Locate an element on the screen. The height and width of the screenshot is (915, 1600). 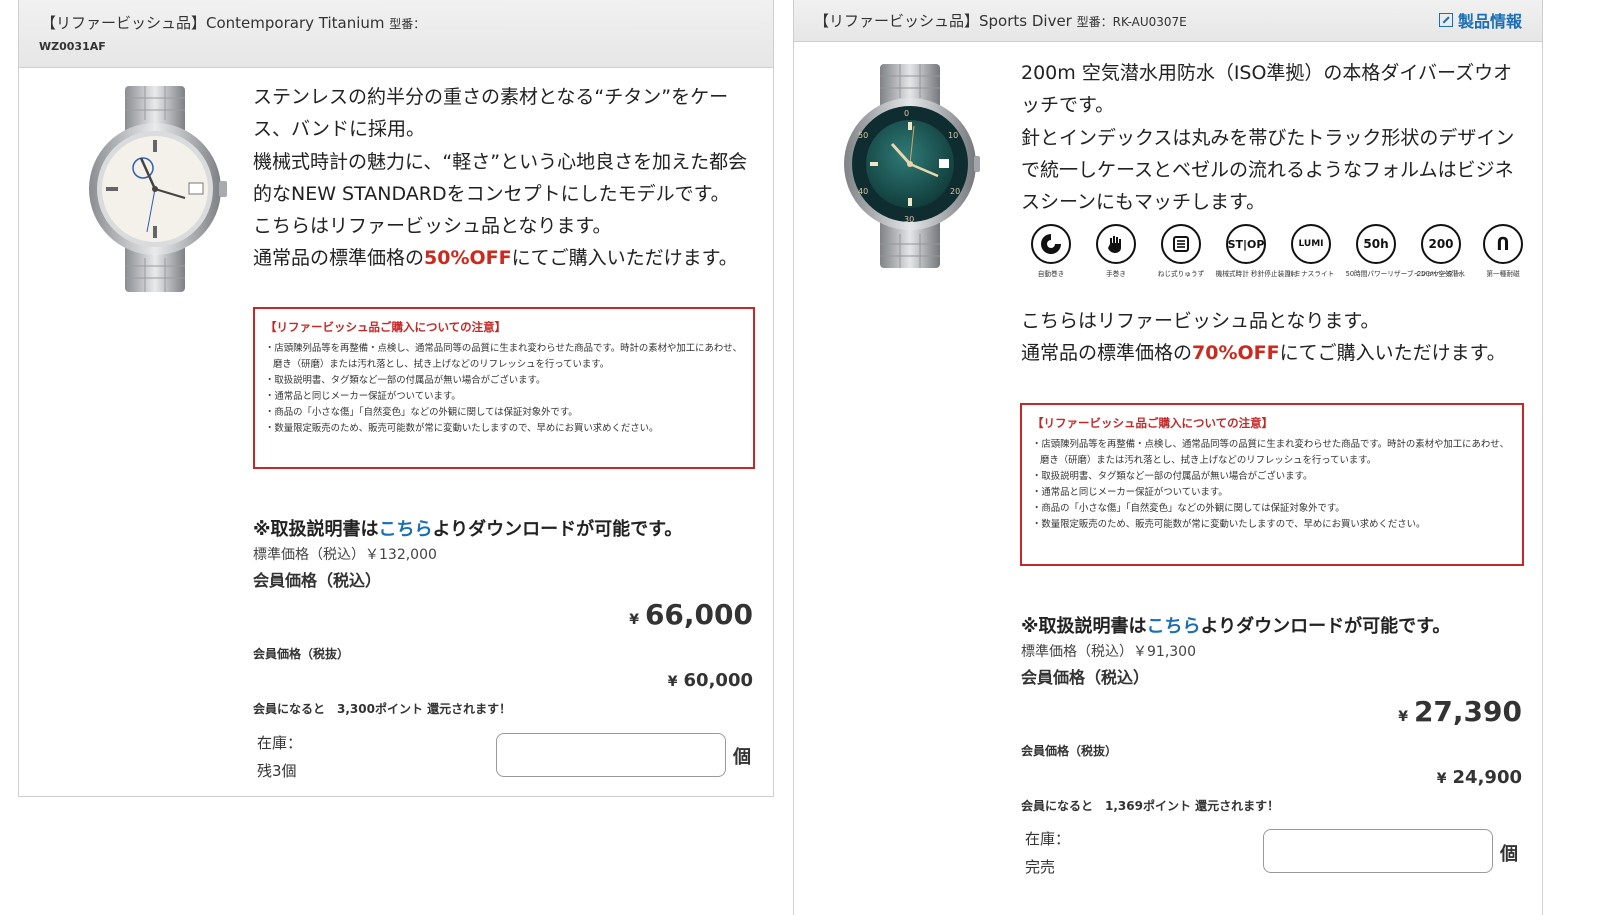
product-image is located at coordinates (155, 189).